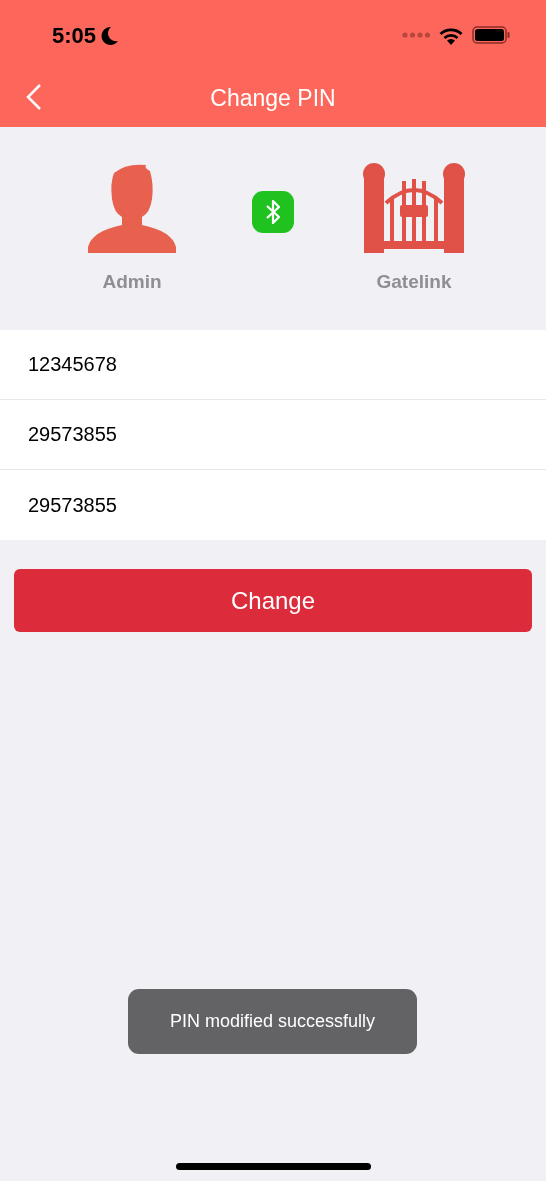 This screenshot has width=546, height=1181. Describe the element at coordinates (34, 97) in the screenshot. I see `back-button` at that location.